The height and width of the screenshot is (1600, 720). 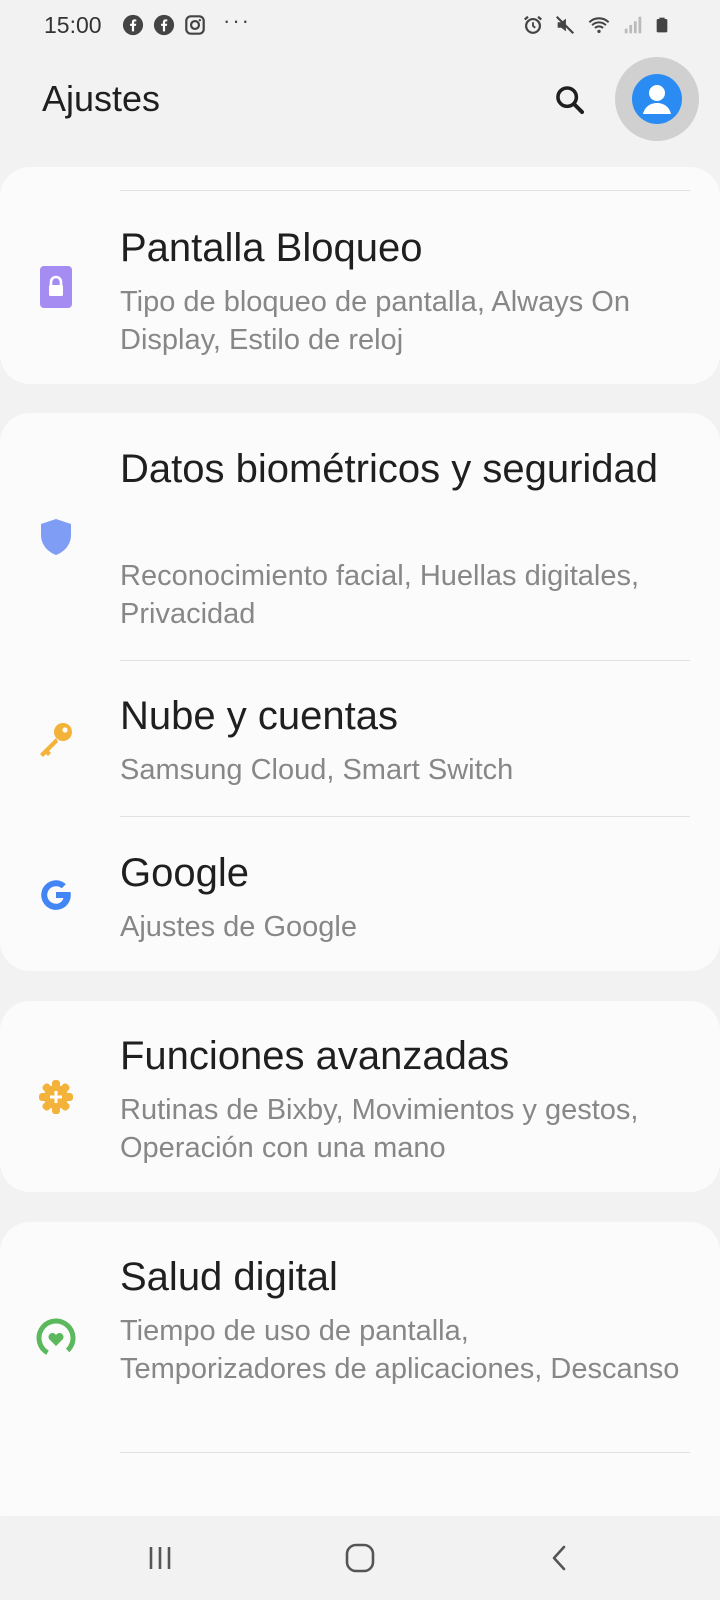 What do you see at coordinates (237, 20) in the screenshot?
I see `more-notifications-icon: ···` at bounding box center [237, 20].